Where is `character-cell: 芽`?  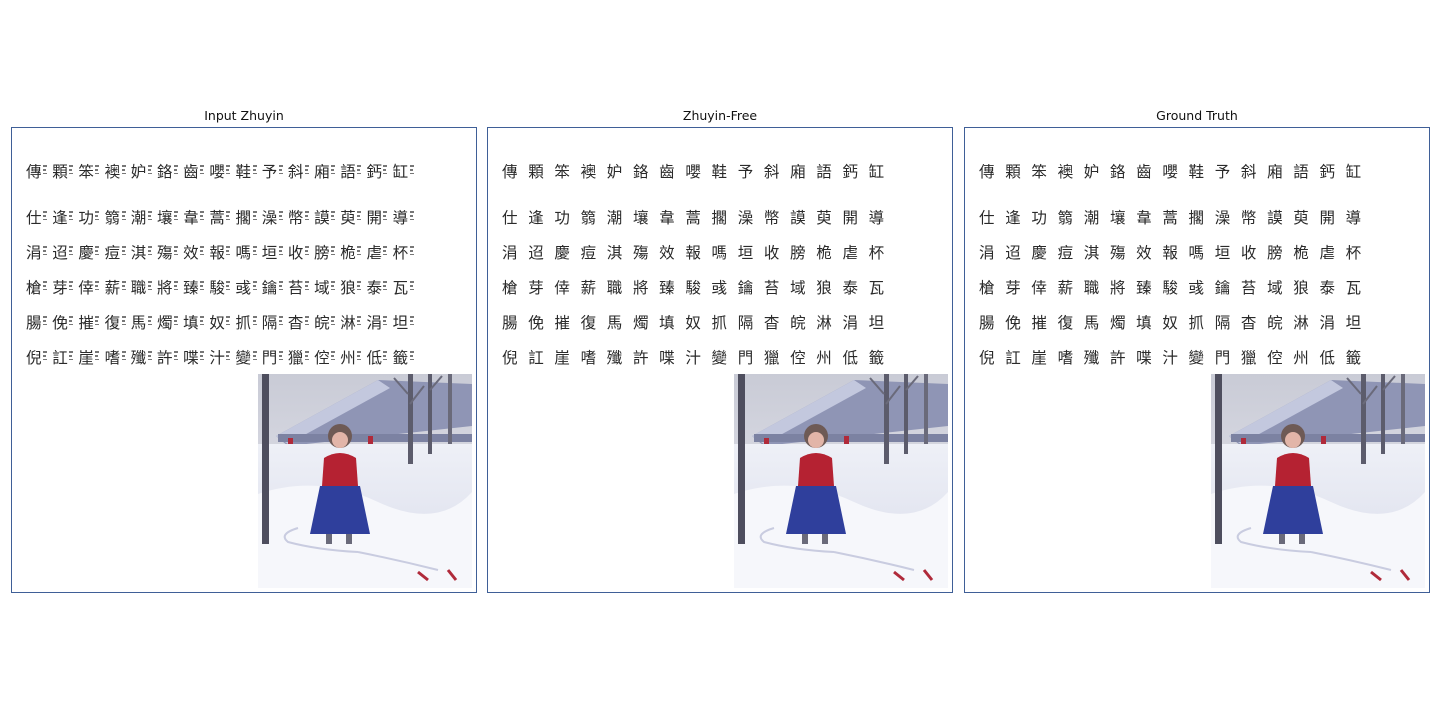
character-cell: 芽 is located at coordinates (65, 288).